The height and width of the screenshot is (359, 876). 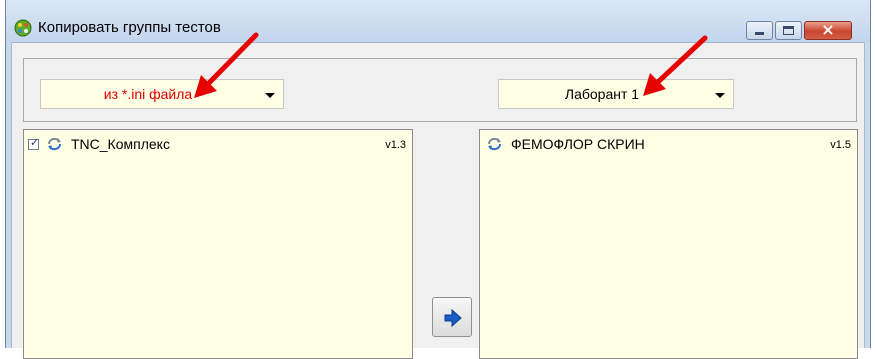 I want to click on target-dropdown-value: Лаборант 1, so click(x=602, y=94).